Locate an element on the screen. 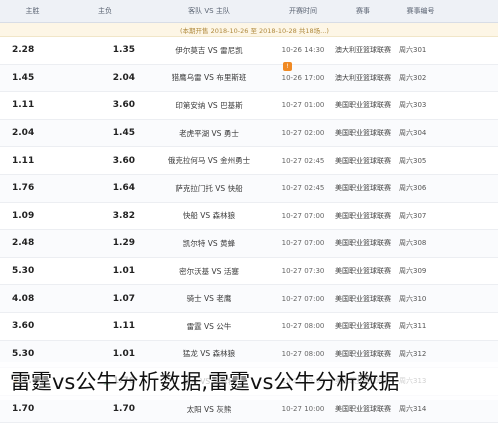 The width and height of the screenshot is (498, 423). cell-home-lose-odds: 3.82 is located at coordinates (105, 216).